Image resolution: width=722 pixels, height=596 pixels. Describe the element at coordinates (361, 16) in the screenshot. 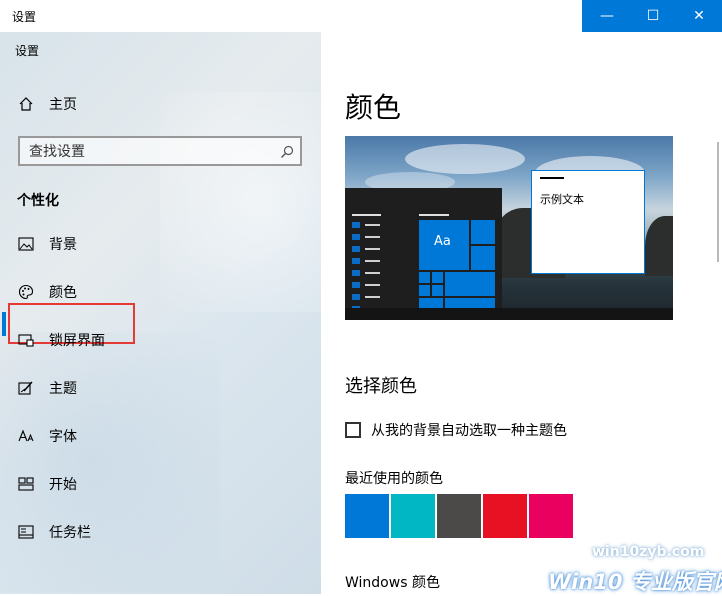

I see `title-bar: 设置 — ☐ ✕` at that location.